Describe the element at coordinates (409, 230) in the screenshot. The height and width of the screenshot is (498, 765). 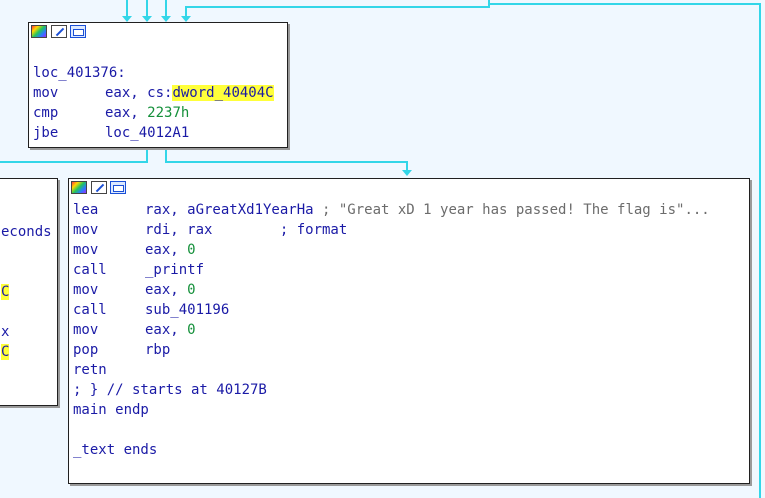
I see `instruction-line: mov rdi, rax ; format` at that location.